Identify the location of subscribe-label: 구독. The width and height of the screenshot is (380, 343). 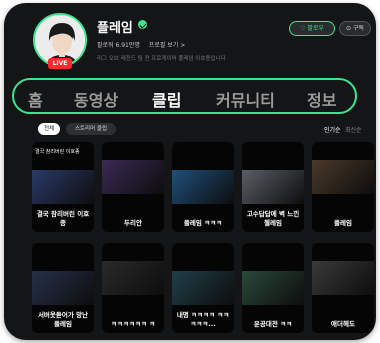
(358, 28).